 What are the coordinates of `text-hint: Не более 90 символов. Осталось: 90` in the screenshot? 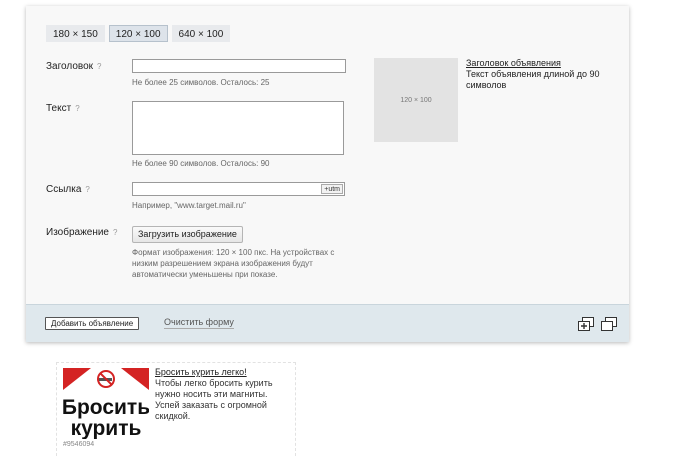 It's located at (201, 163).